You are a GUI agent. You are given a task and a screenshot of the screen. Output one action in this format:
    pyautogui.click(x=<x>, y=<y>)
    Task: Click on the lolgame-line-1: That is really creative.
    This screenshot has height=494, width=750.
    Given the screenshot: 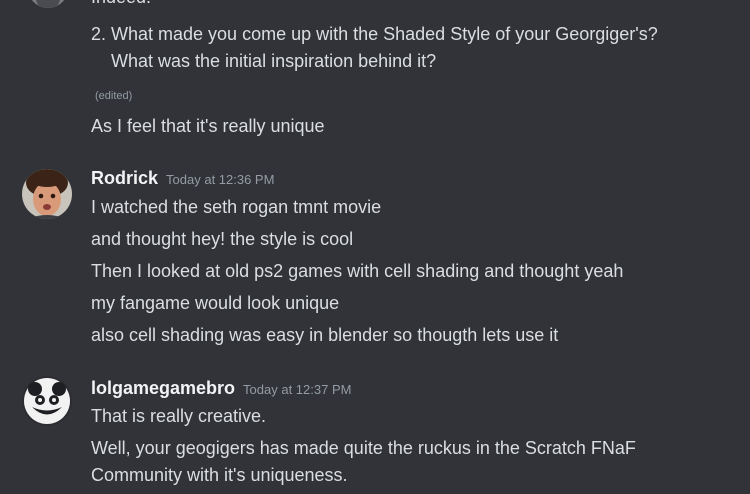 What is the action you would take?
    pyautogui.click(x=179, y=416)
    